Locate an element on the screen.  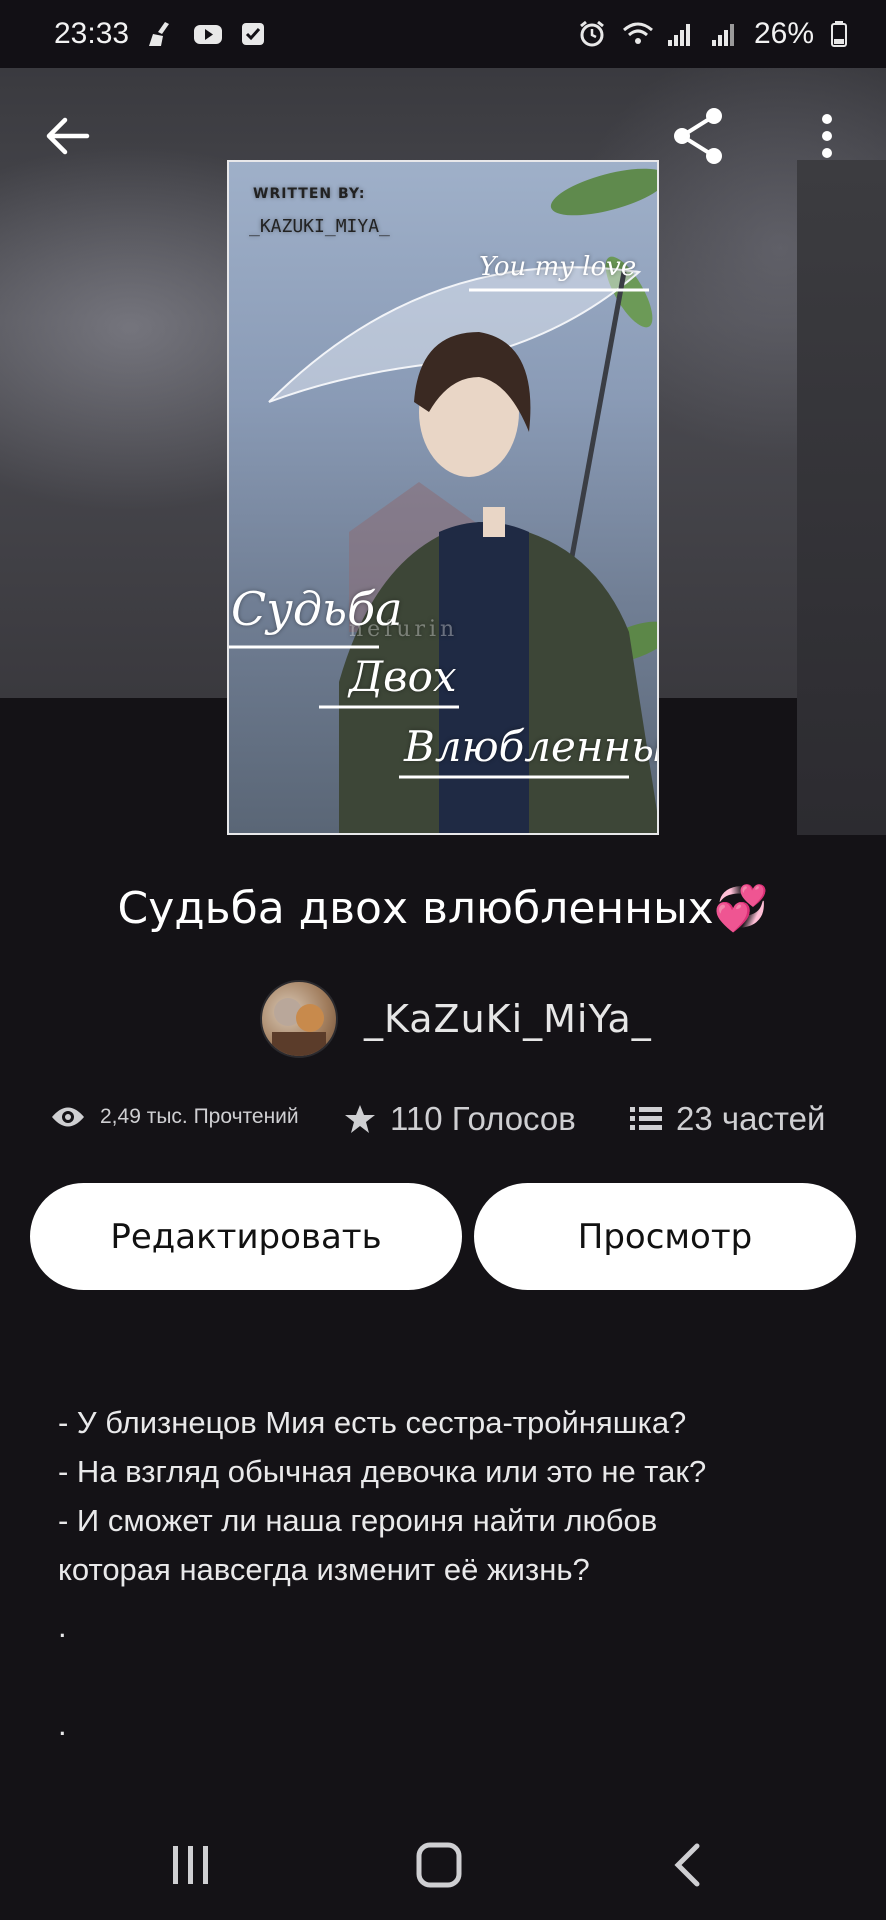
checkbox-icon is located at coordinates (253, 34).